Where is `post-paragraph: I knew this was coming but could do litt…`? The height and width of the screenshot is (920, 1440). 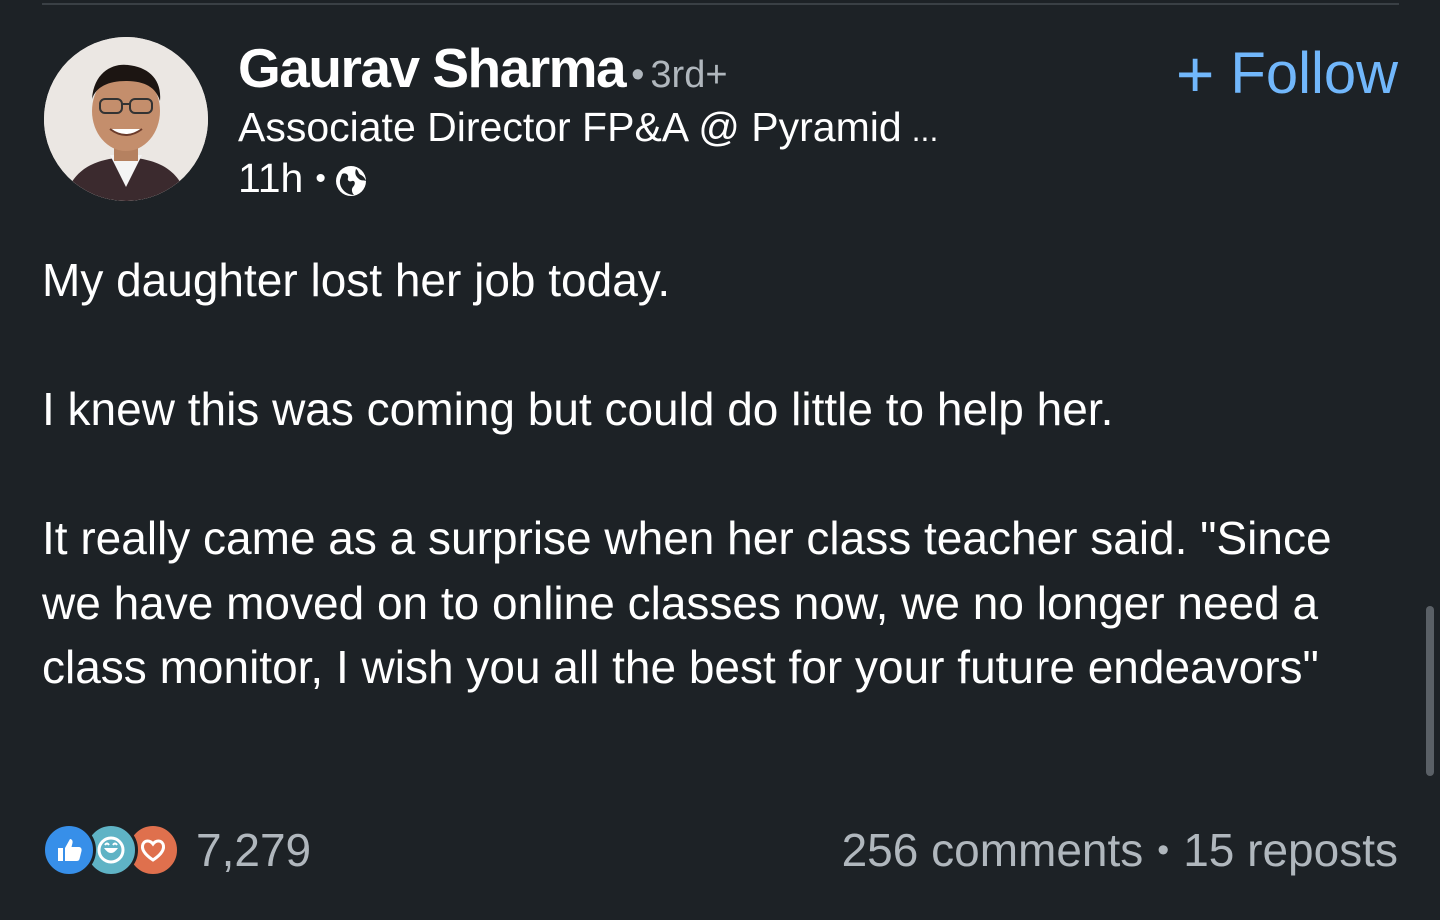 post-paragraph: I knew this was coming but could do litt… is located at coordinates (578, 409).